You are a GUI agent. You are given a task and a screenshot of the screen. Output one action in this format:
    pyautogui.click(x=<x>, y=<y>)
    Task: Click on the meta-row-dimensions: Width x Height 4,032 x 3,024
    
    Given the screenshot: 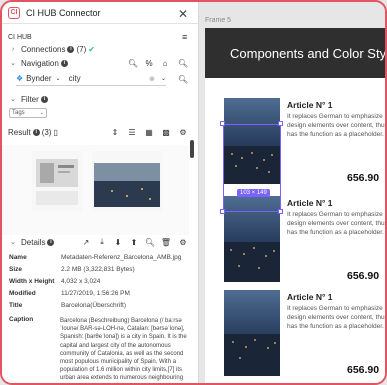 What is the action you would take?
    pyautogui.click(x=101, y=282)
    